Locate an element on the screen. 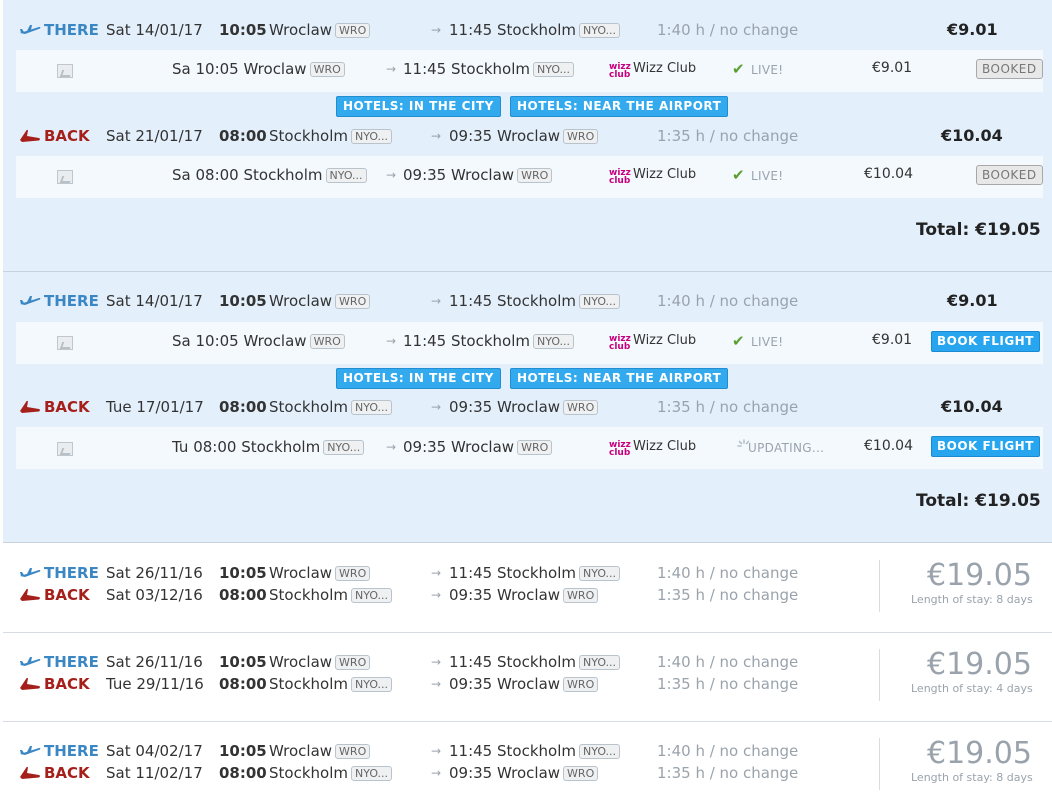  segment-price: €10.04 is located at coordinates (888, 174).